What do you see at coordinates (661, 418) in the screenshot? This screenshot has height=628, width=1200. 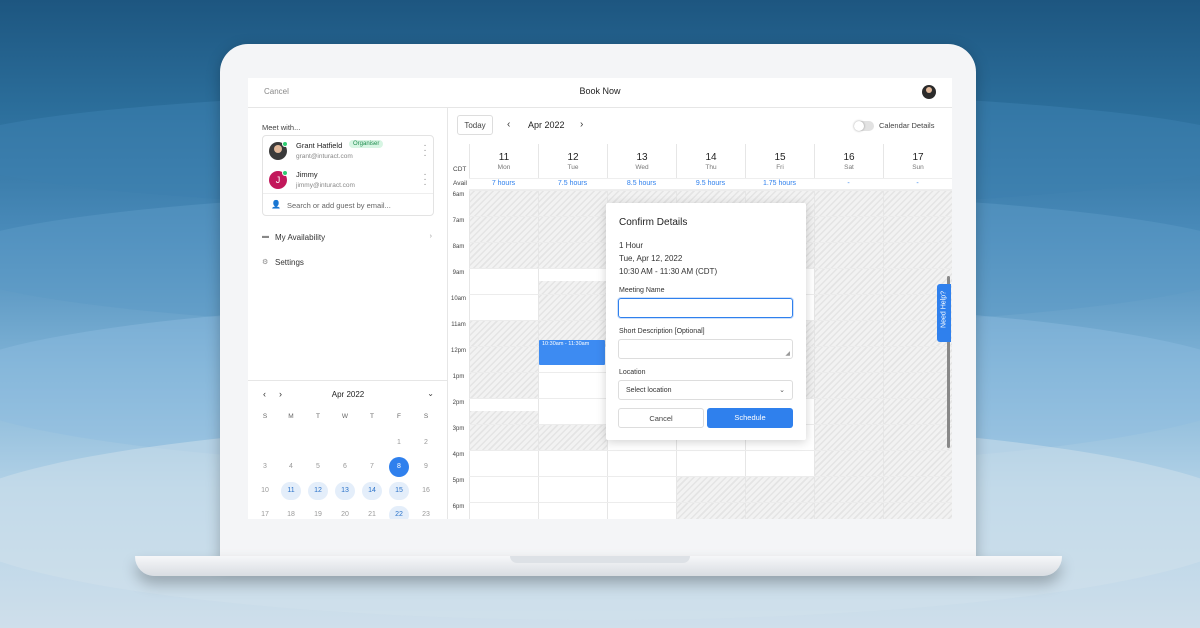 I see `cancel-button: Cancel` at bounding box center [661, 418].